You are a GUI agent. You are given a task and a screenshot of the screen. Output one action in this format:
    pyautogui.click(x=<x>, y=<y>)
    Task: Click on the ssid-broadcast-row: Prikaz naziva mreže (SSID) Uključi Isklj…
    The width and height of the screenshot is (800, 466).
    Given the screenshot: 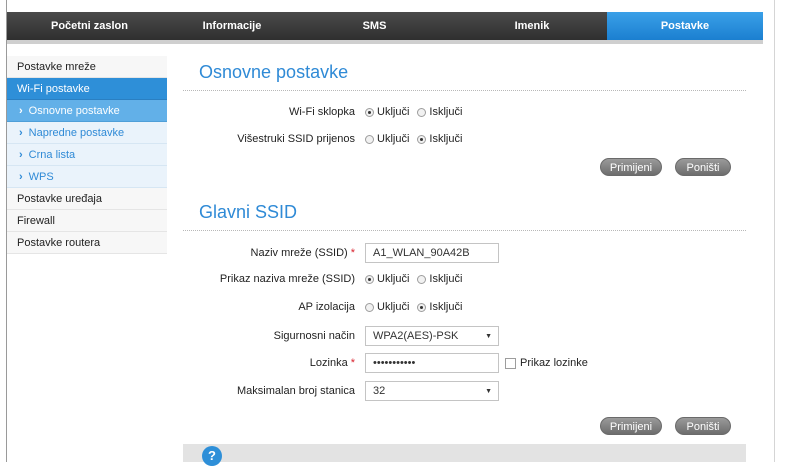 What is the action you would take?
    pyautogui.click(x=464, y=279)
    